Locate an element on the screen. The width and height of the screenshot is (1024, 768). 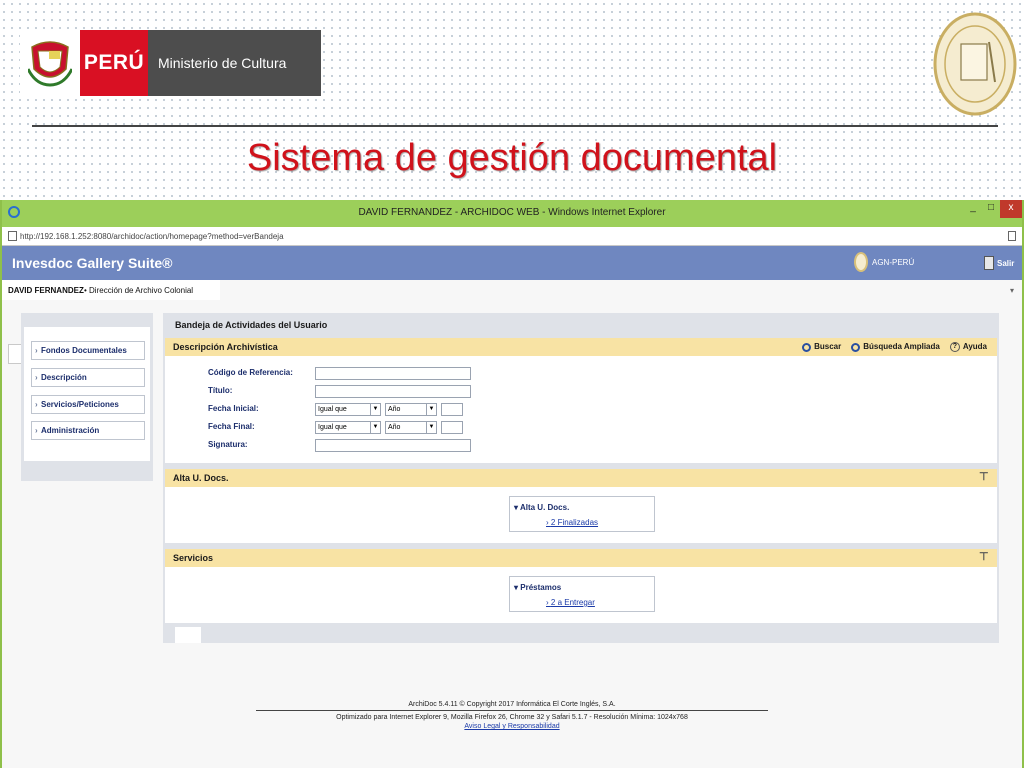
tree-title-label: Alta U. Docs. is located at coordinates (544, 507).